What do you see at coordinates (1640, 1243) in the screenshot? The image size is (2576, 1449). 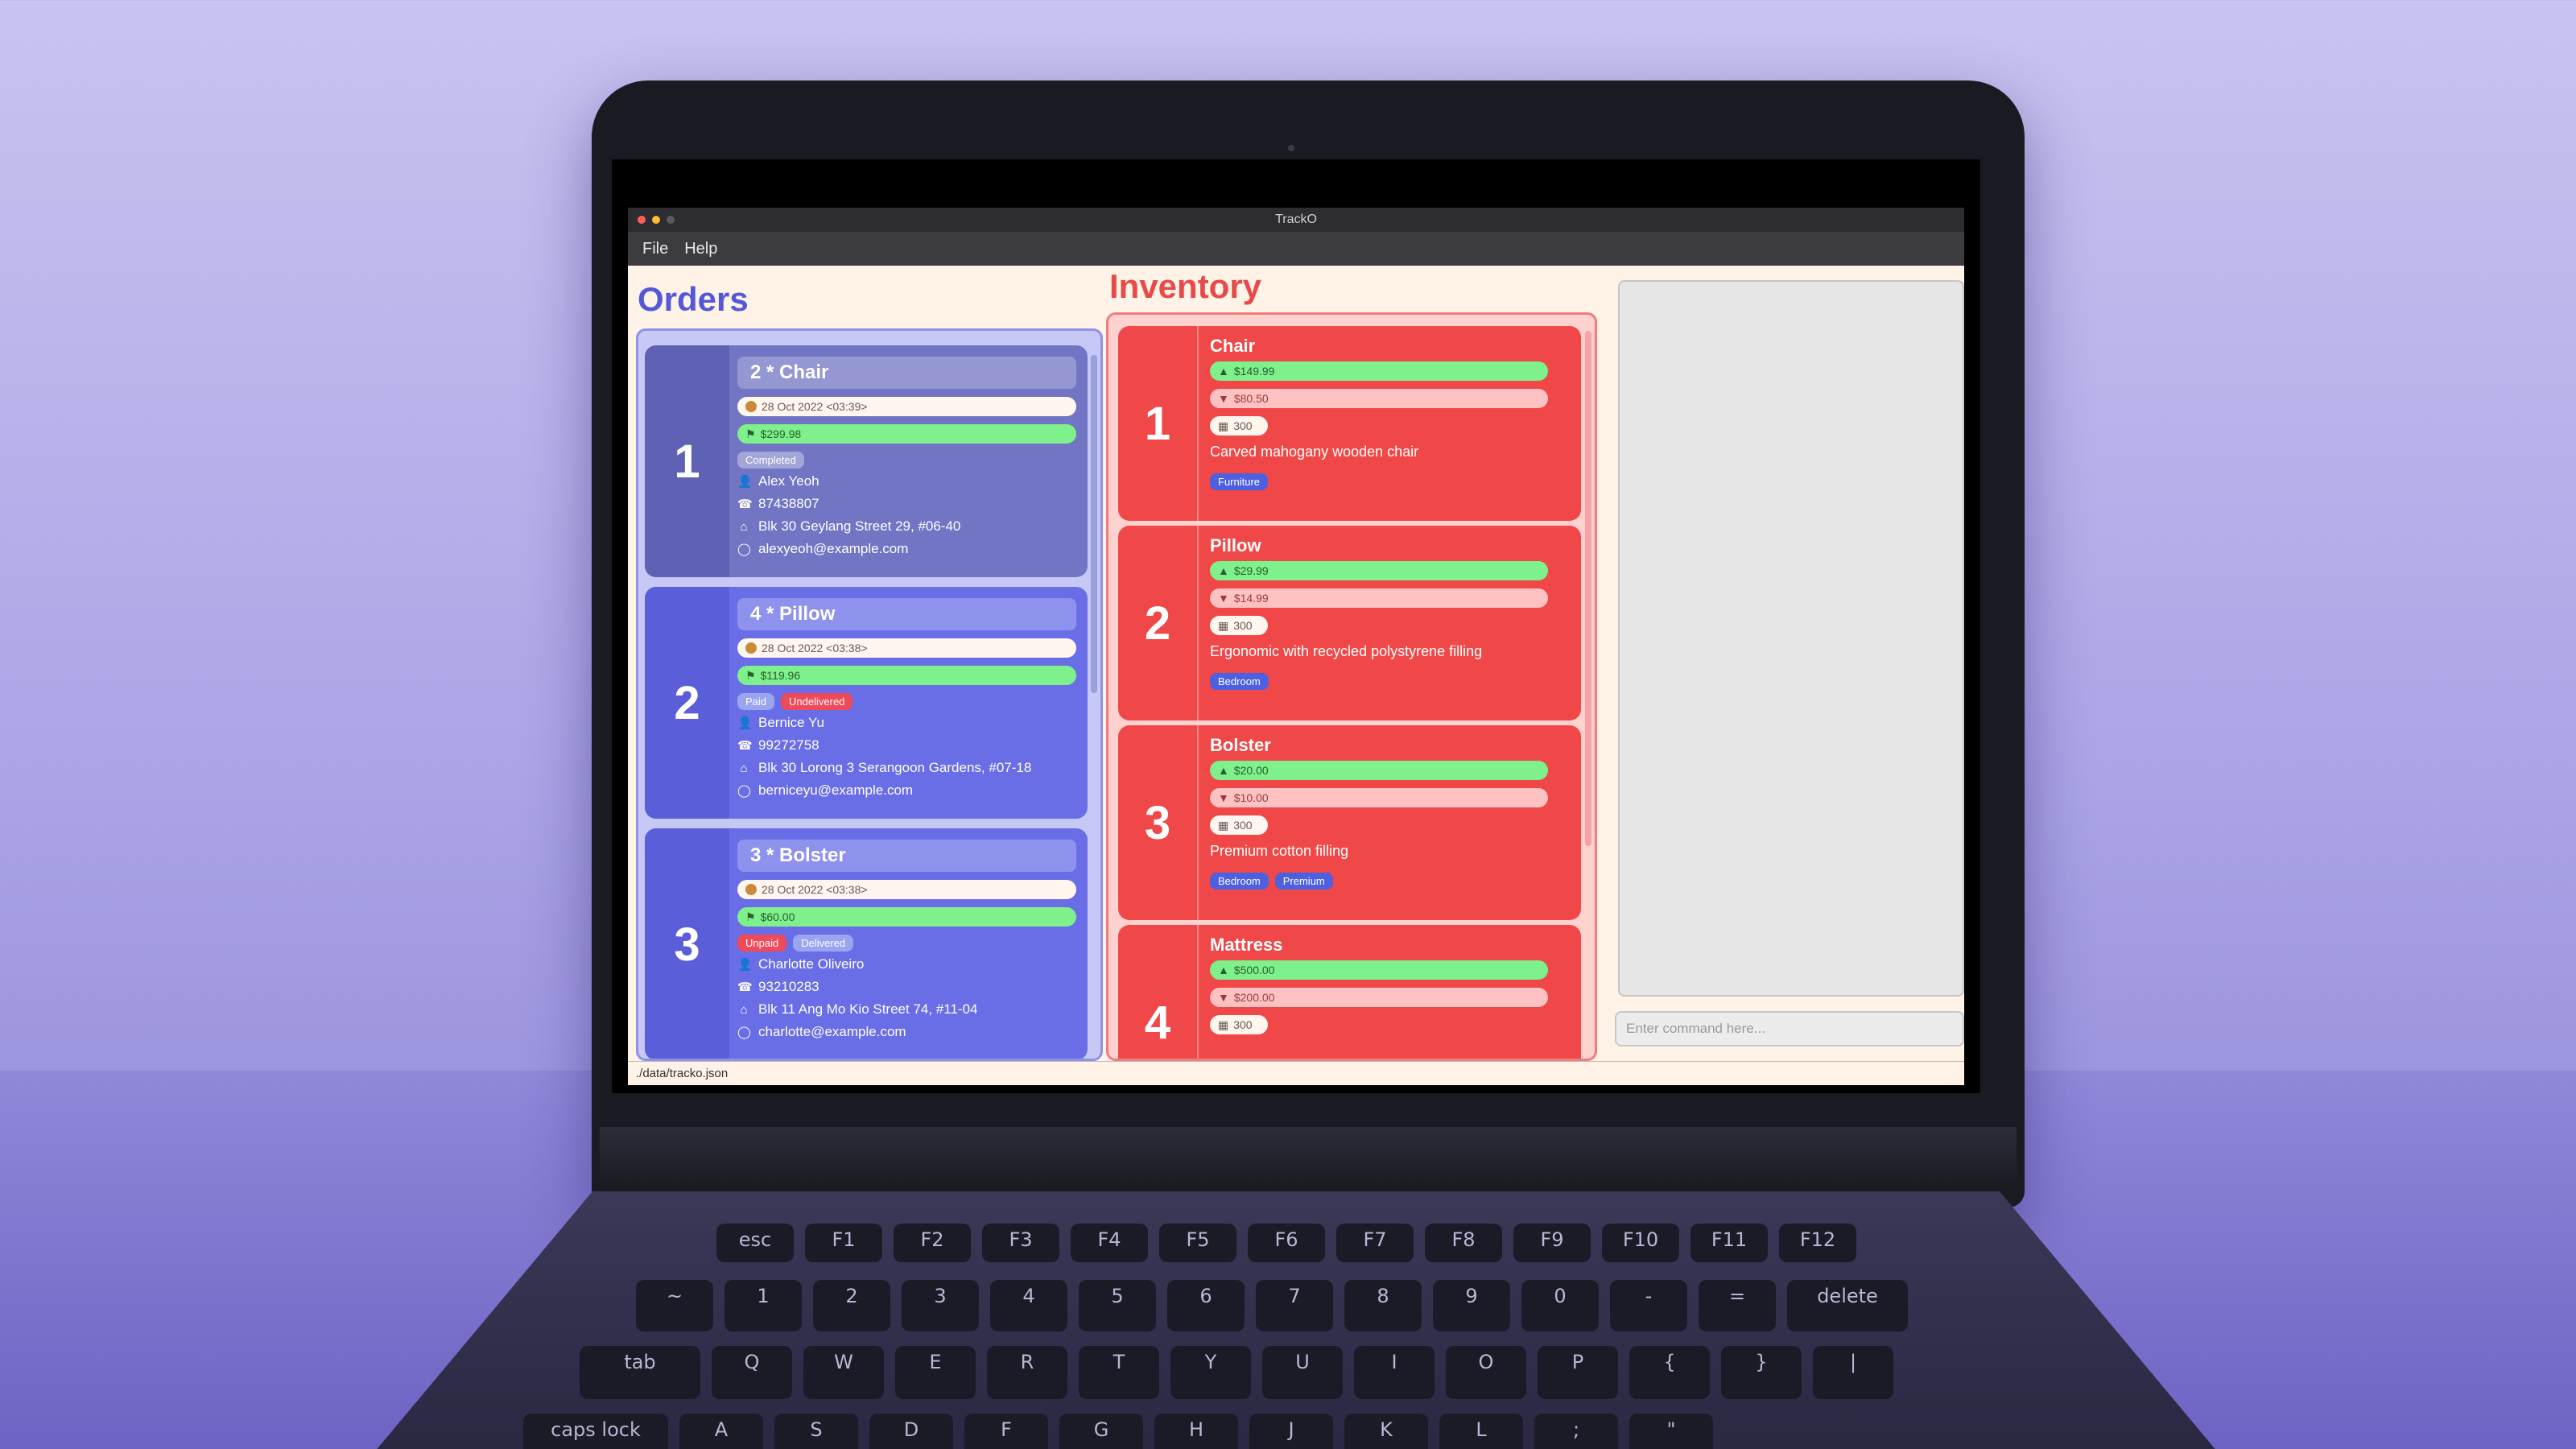 I see `key: F10` at bounding box center [1640, 1243].